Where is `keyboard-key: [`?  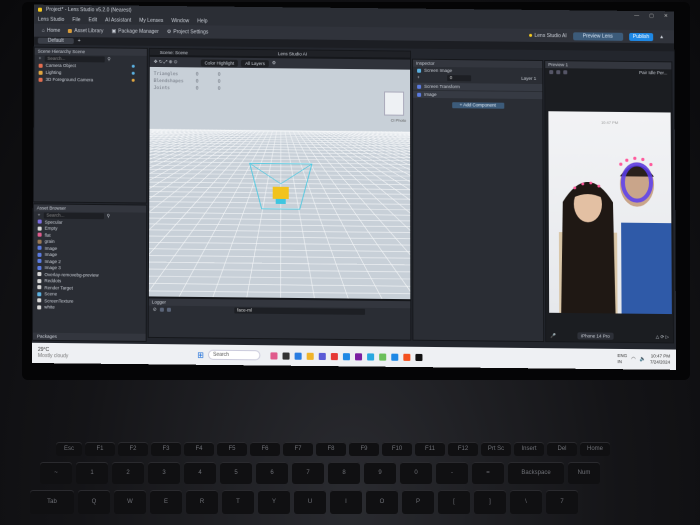 keyboard-key: [ is located at coordinates (454, 502).